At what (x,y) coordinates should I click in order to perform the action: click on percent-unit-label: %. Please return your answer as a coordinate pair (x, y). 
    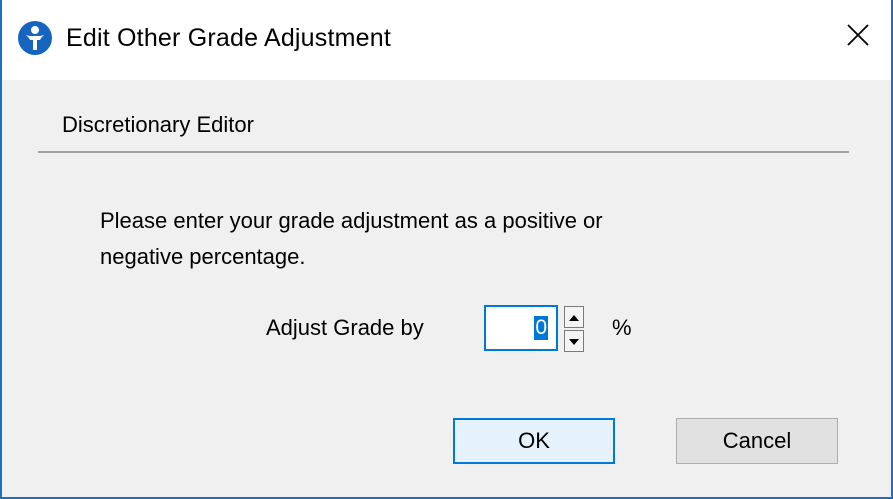
    Looking at the image, I should click on (622, 327).